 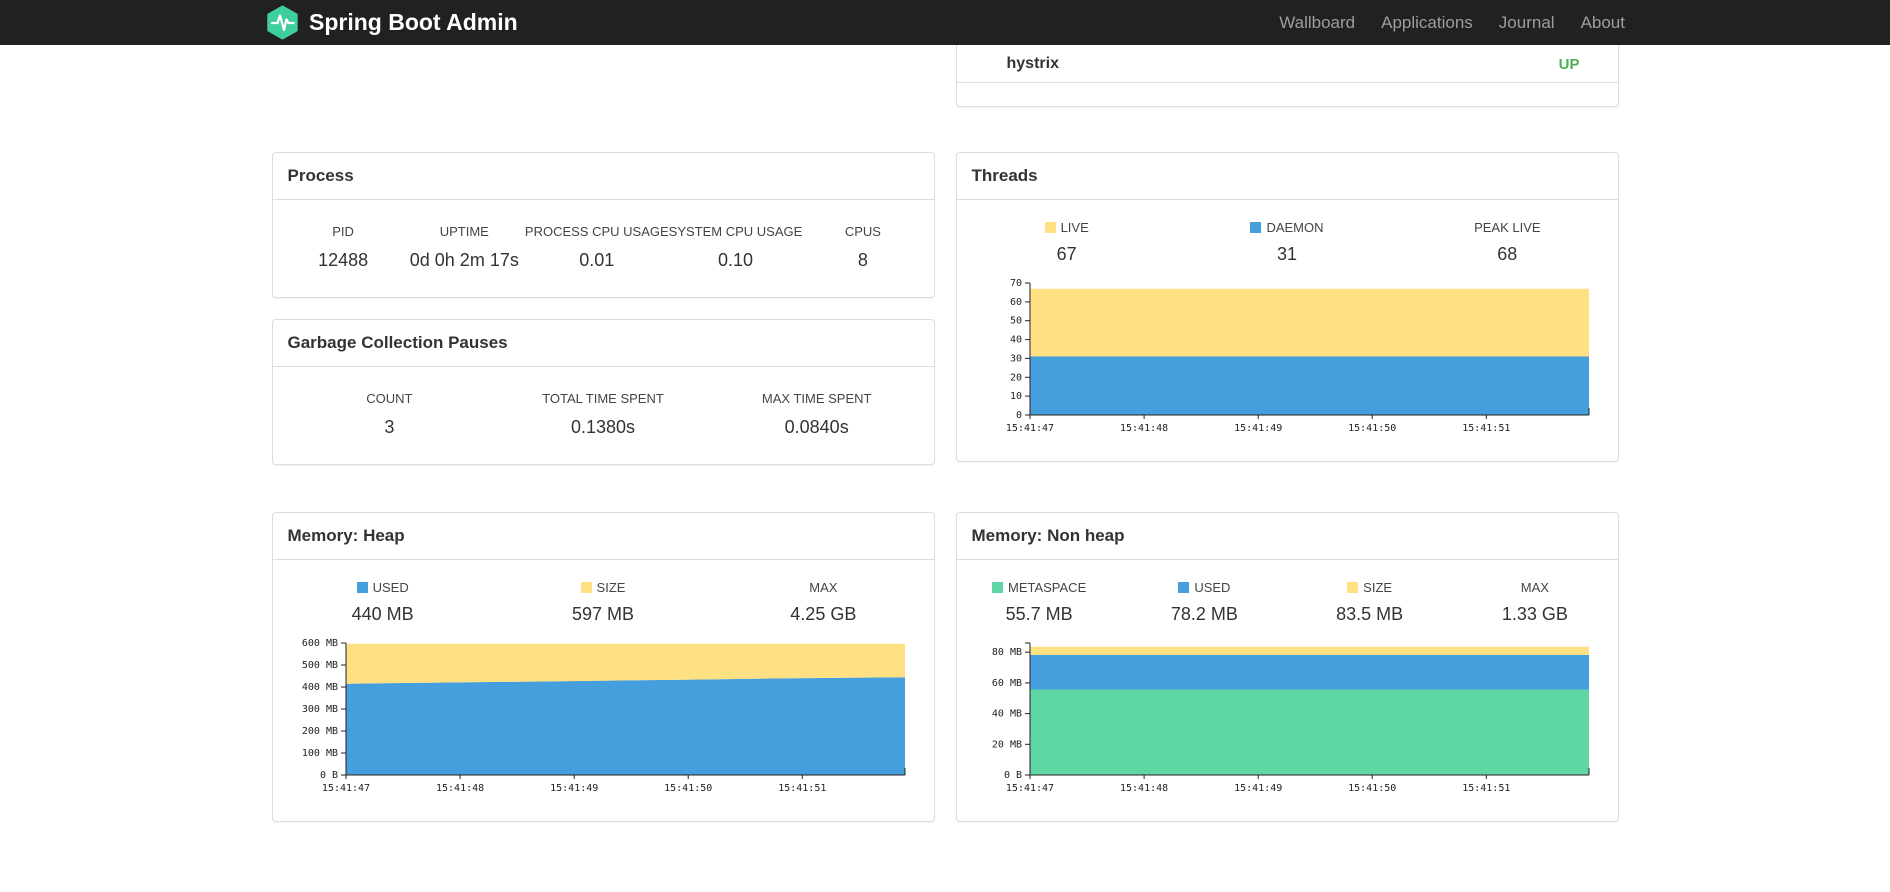 I want to click on memory-nonheap-panel-title: Memory: Non heap, so click(x=1287, y=536).